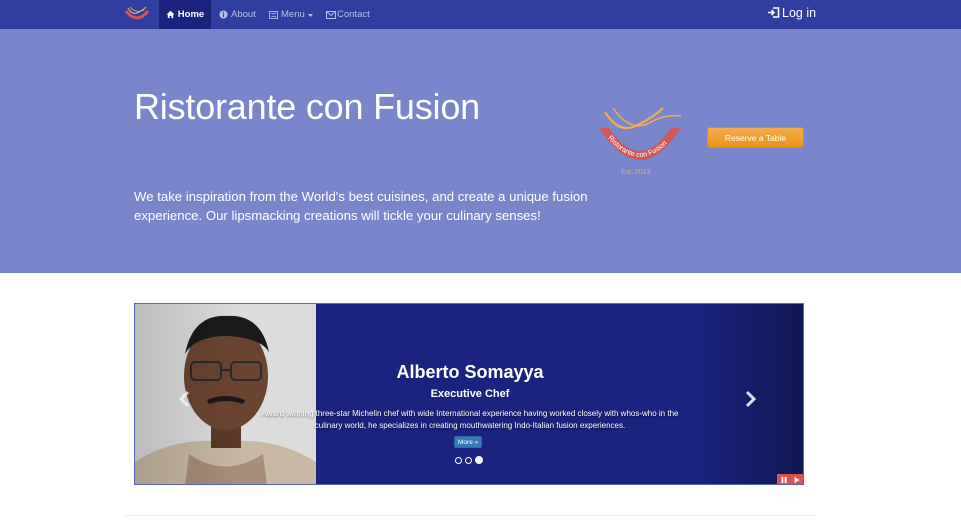  I want to click on nav-about-label: About, so click(243, 14).